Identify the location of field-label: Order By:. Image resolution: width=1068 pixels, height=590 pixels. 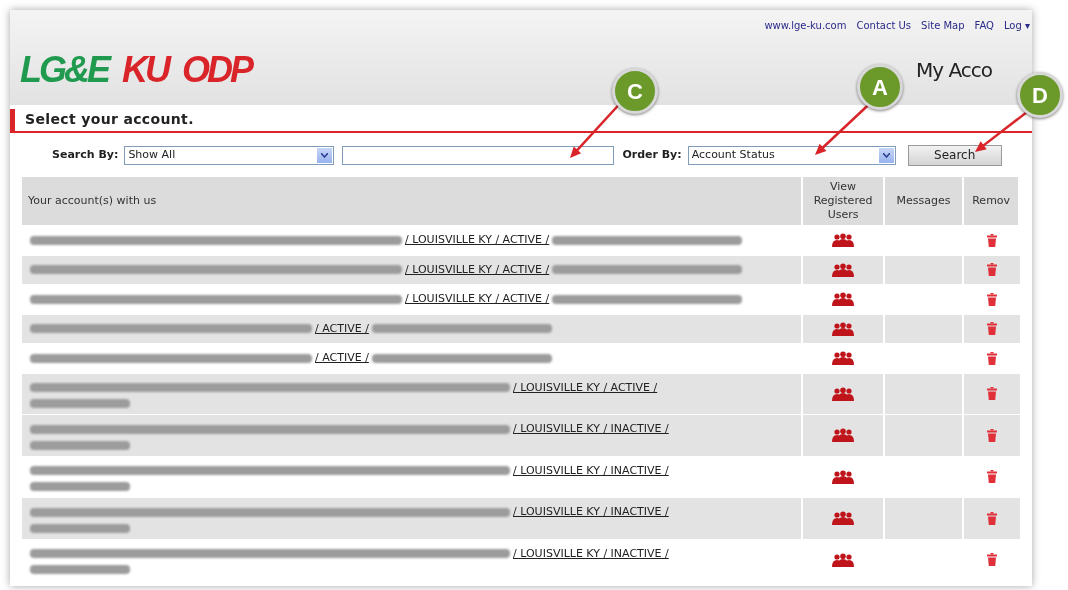
(652, 154).